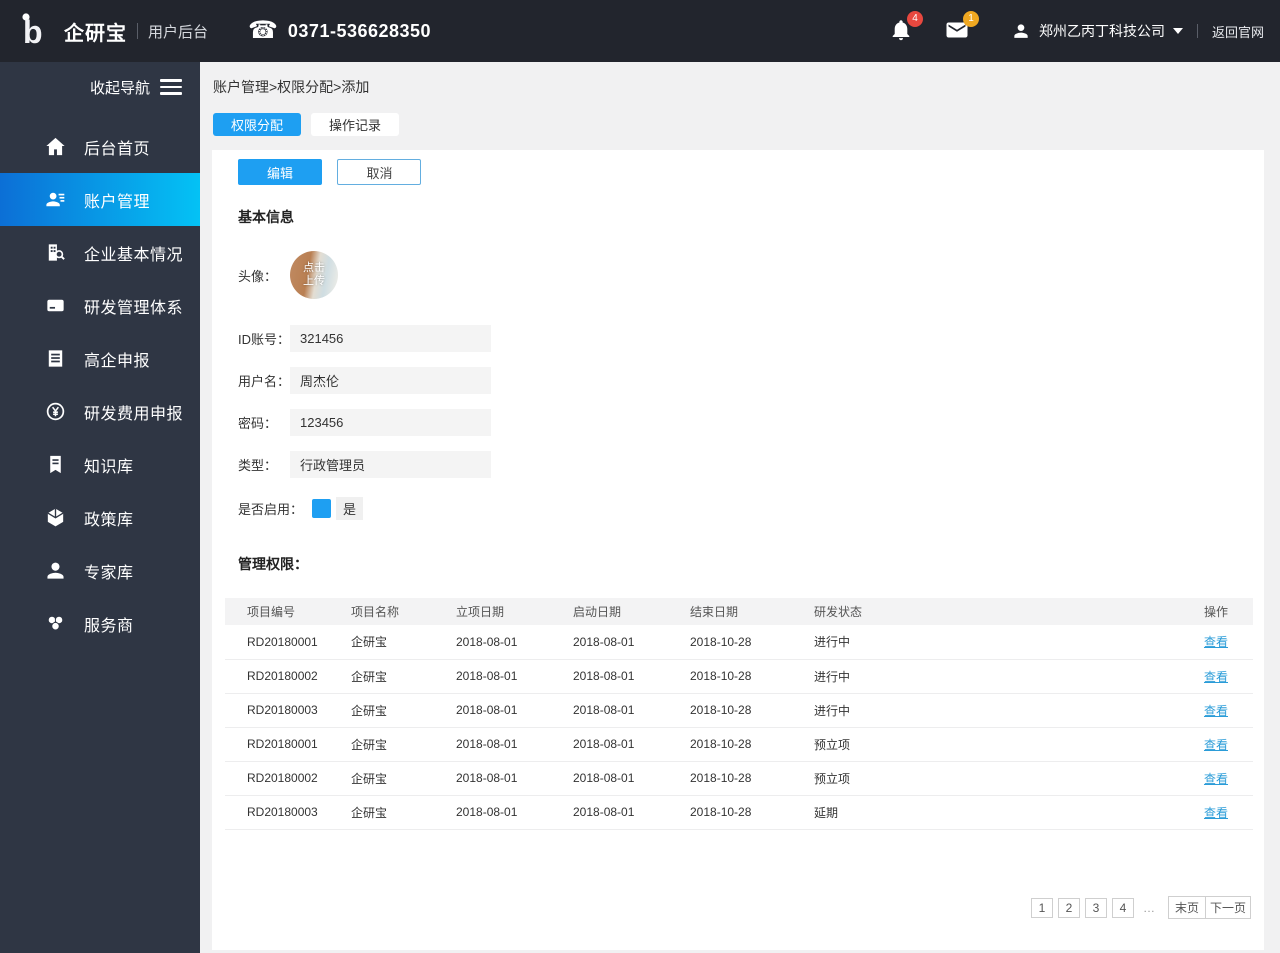 This screenshot has height=953, width=1280. Describe the element at coordinates (117, 361) in the screenshot. I see `sidebar-item-label: 高企申报` at that location.